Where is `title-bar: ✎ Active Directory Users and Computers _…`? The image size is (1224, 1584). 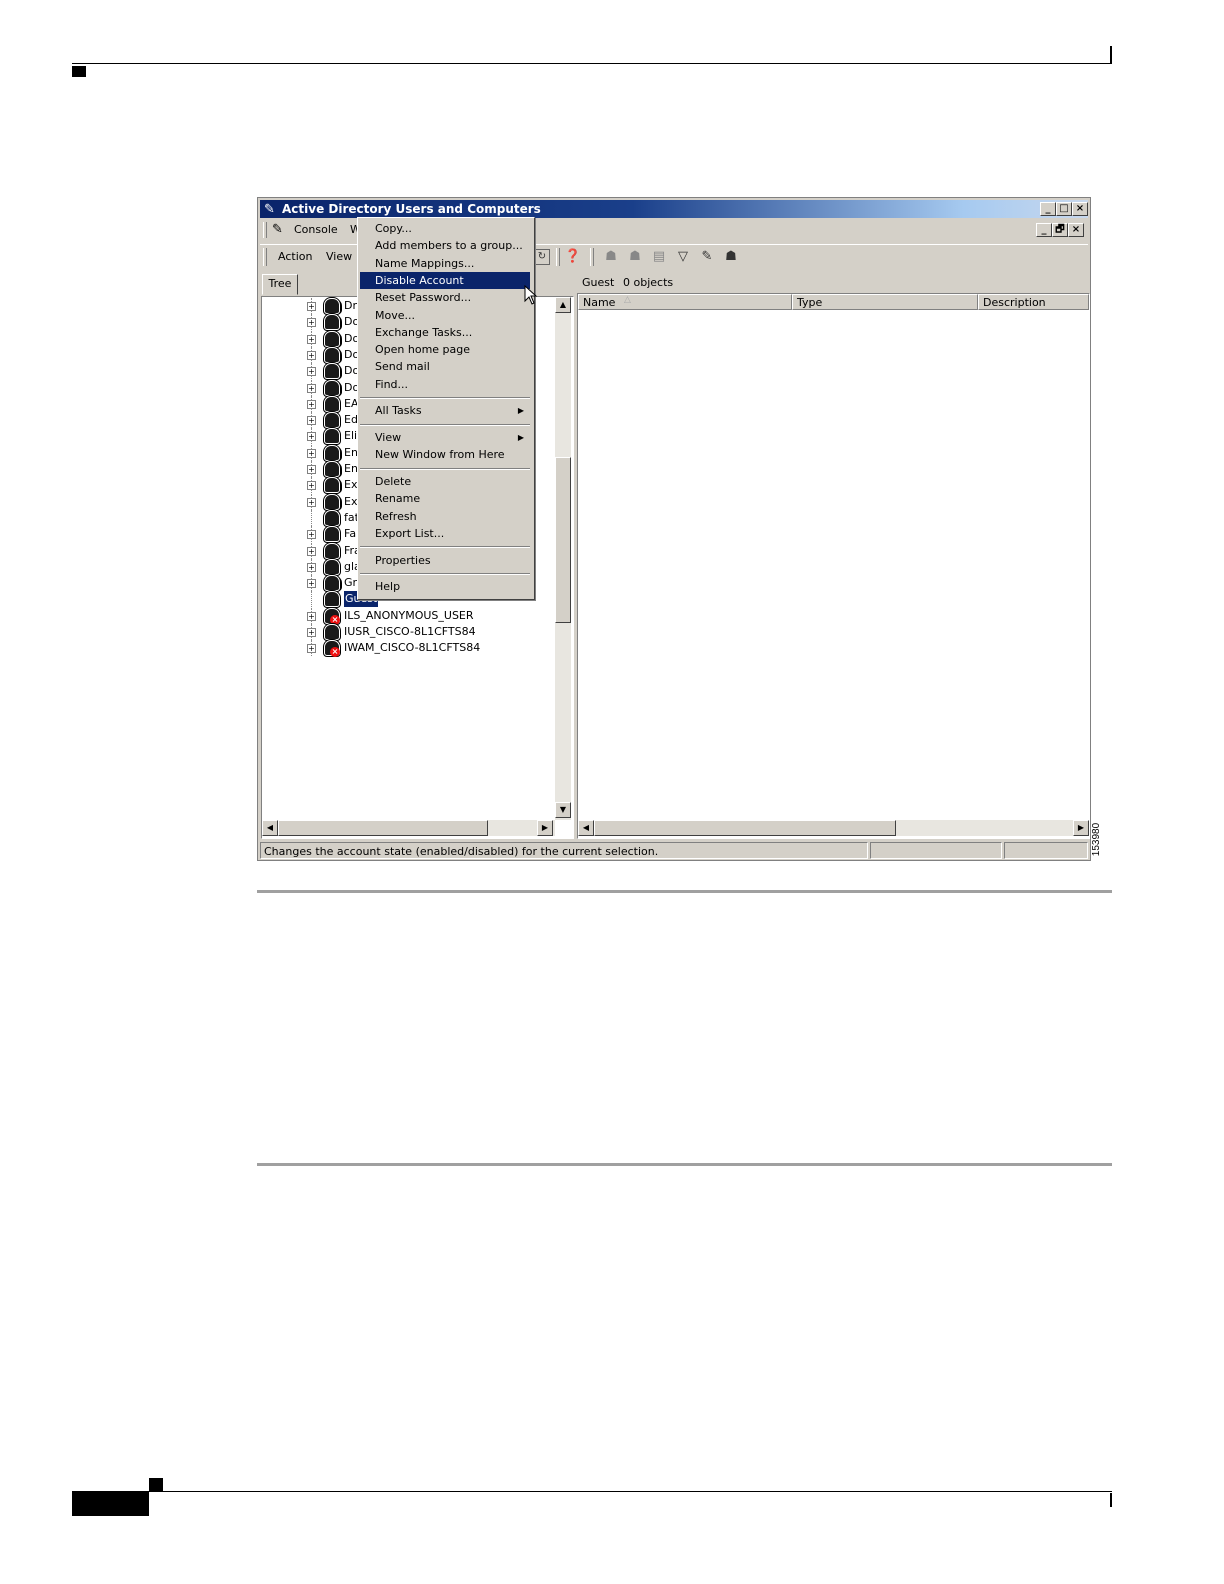 title-bar: ✎ Active Directory Users and Computers _… is located at coordinates (674, 209).